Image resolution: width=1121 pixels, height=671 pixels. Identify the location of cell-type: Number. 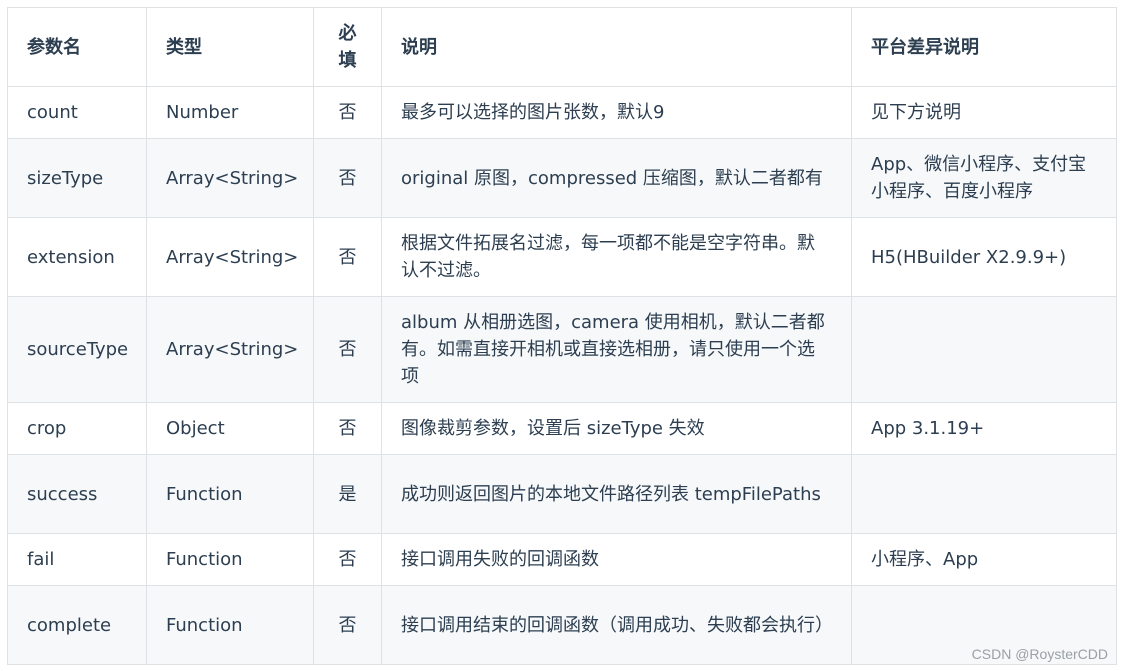
(230, 112).